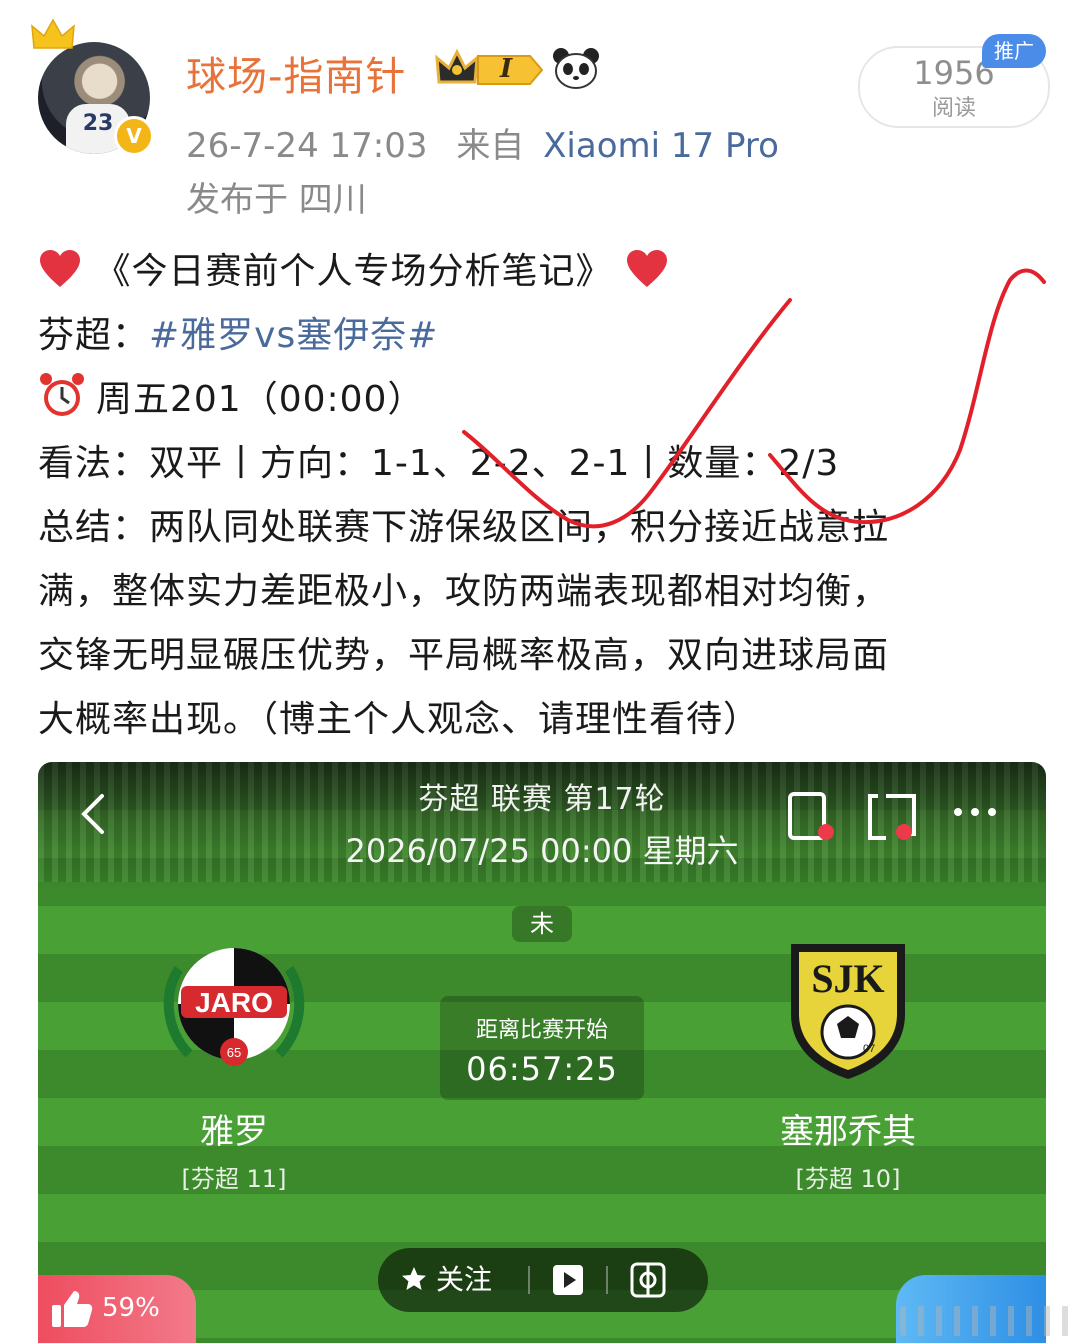  What do you see at coordinates (490, 146) in the screenshot?
I see `source-prefix: 来自` at bounding box center [490, 146].